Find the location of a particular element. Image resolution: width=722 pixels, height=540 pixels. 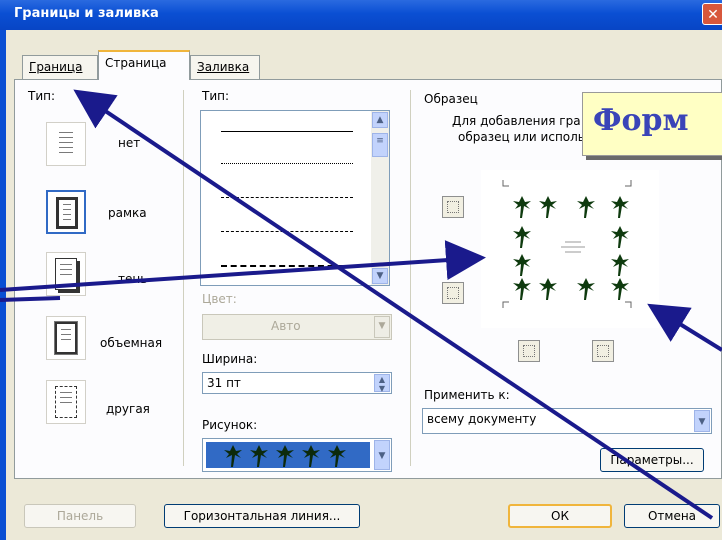

scroll-up-icon: ▲ is located at coordinates (380, 120).